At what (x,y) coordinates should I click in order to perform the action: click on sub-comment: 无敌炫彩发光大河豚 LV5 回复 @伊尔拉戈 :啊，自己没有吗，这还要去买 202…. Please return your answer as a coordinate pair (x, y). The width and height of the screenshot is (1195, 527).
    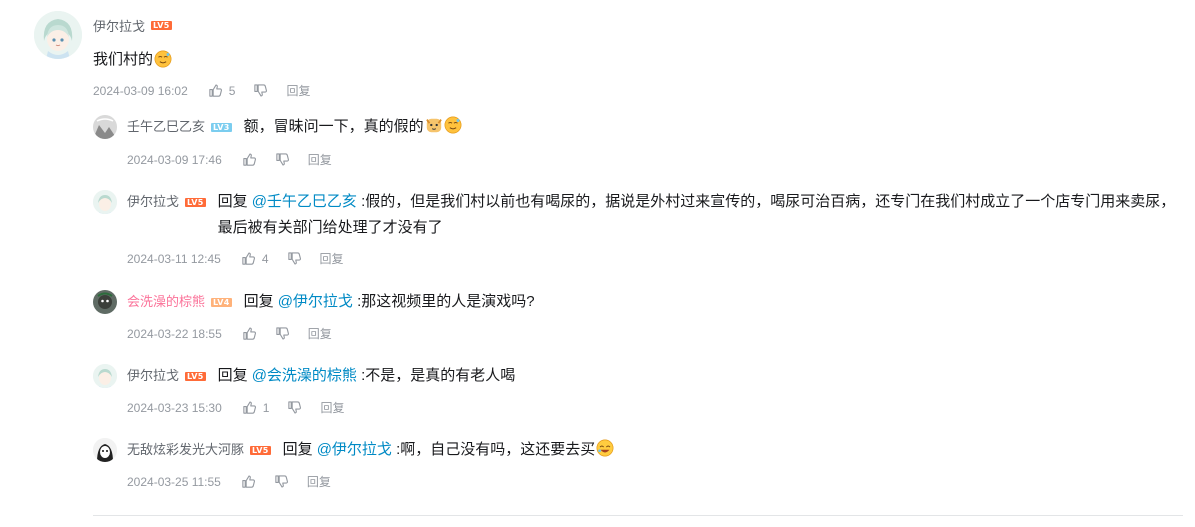
    Looking at the image, I should click on (638, 463).